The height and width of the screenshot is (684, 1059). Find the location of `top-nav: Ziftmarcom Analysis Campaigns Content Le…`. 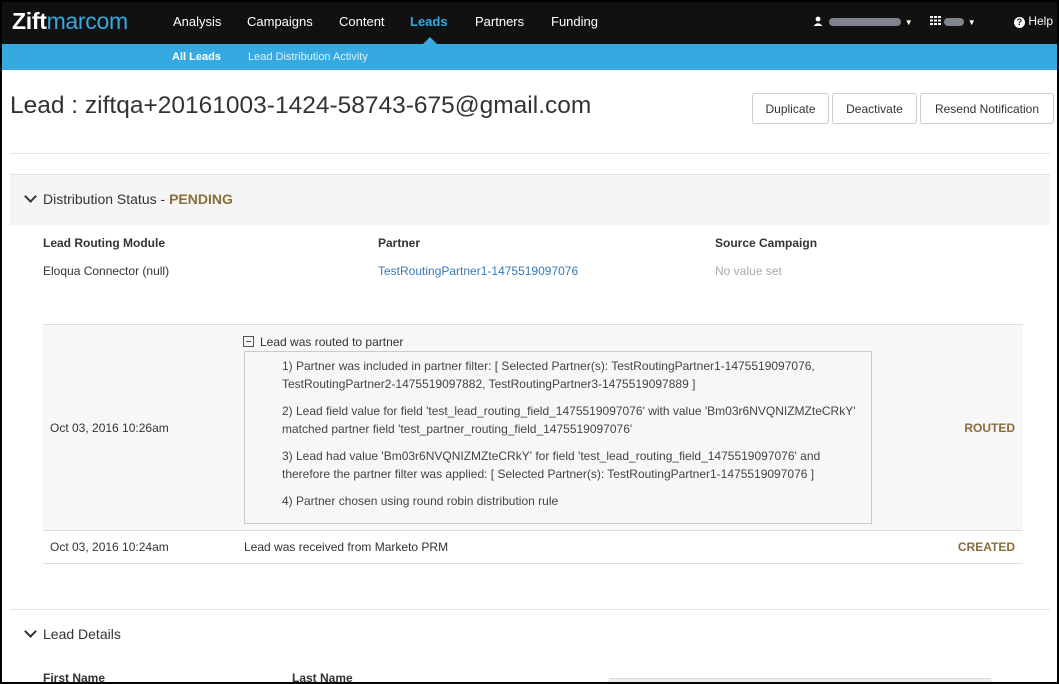

top-nav: Ziftmarcom Analysis Campaigns Content Le… is located at coordinates (529, 23).